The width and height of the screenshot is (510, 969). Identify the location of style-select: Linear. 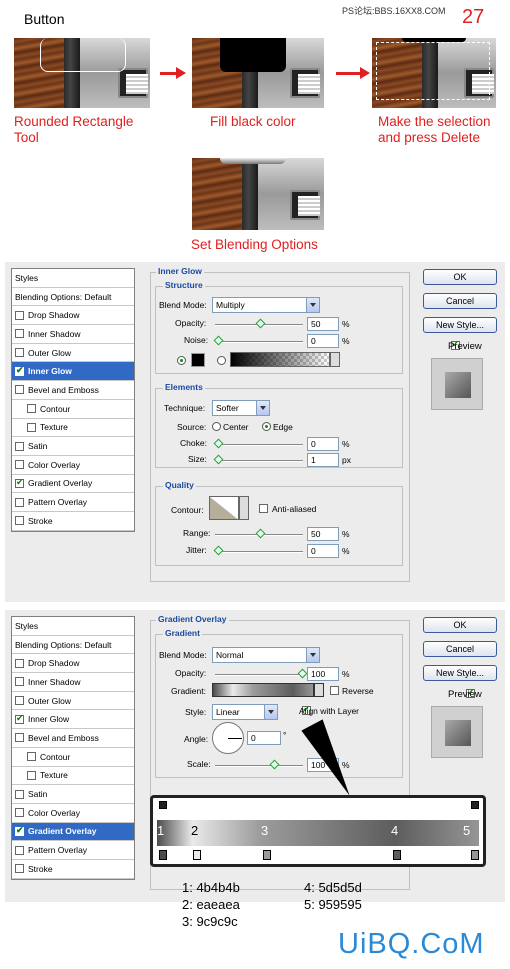
(245, 712).